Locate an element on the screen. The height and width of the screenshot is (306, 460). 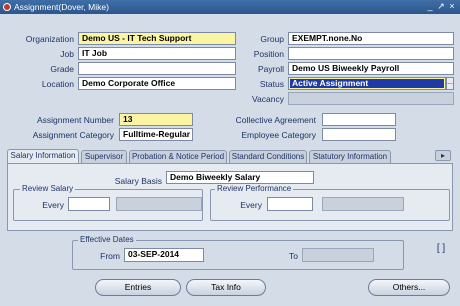
job-label: Job is located at coordinates (67, 54).